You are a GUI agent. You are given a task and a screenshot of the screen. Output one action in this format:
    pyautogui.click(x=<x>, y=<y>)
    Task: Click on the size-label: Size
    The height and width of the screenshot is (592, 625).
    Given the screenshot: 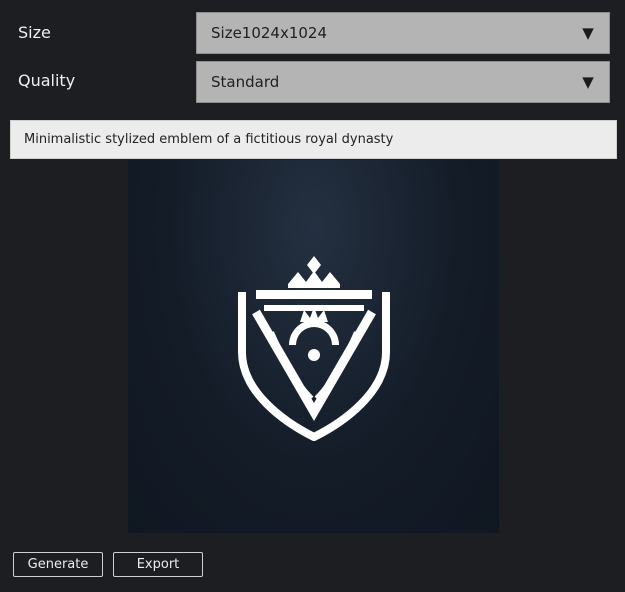 What is the action you would take?
    pyautogui.click(x=34, y=32)
    